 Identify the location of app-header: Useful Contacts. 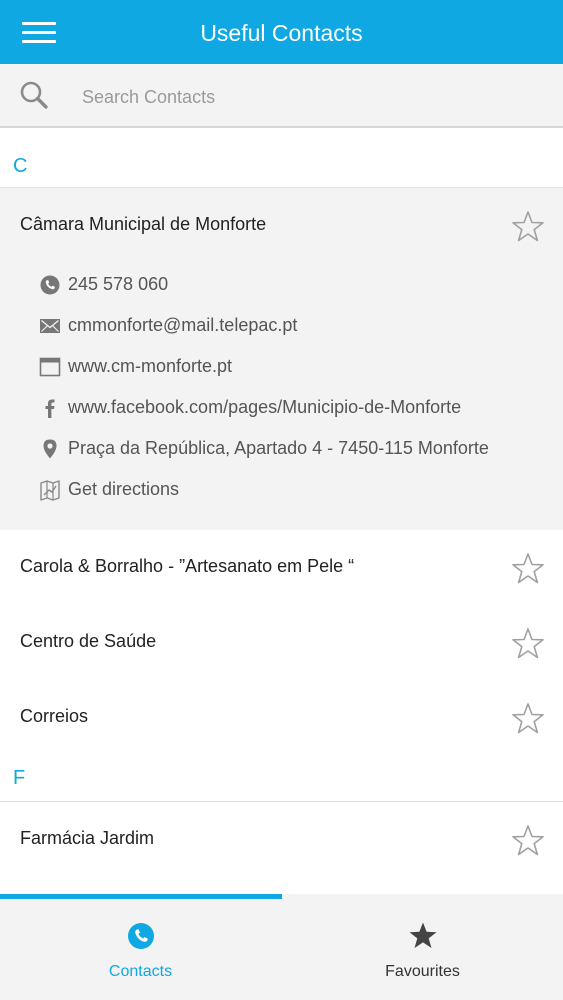
(281, 32).